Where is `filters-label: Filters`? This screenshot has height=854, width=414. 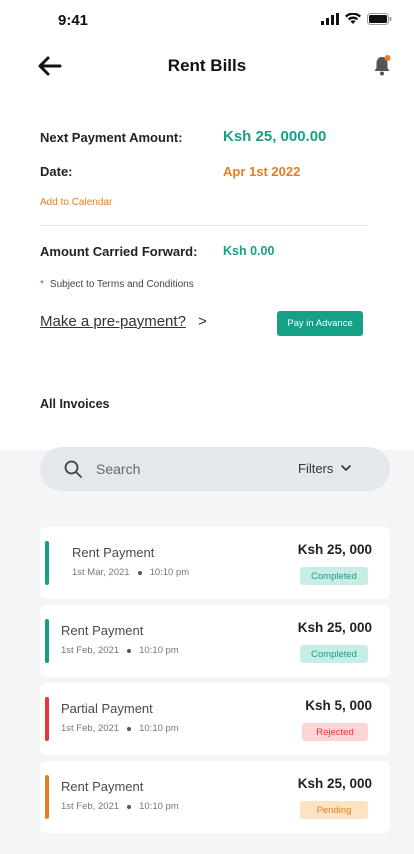 filters-label: Filters is located at coordinates (316, 468).